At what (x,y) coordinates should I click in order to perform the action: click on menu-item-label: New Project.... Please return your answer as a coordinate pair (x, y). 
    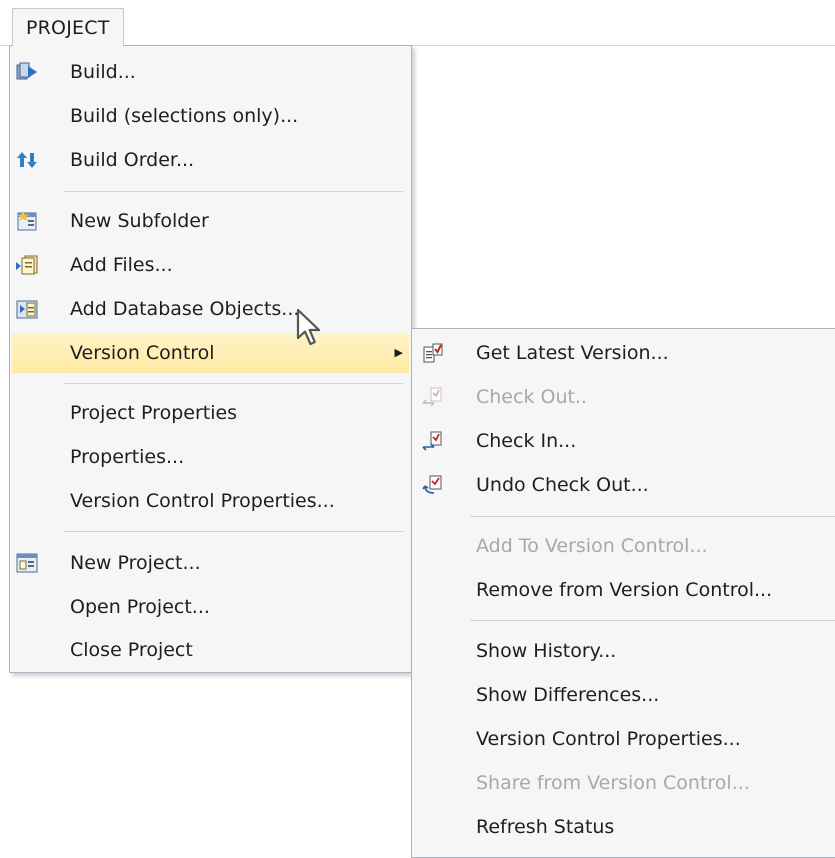
    Looking at the image, I should click on (135, 563).